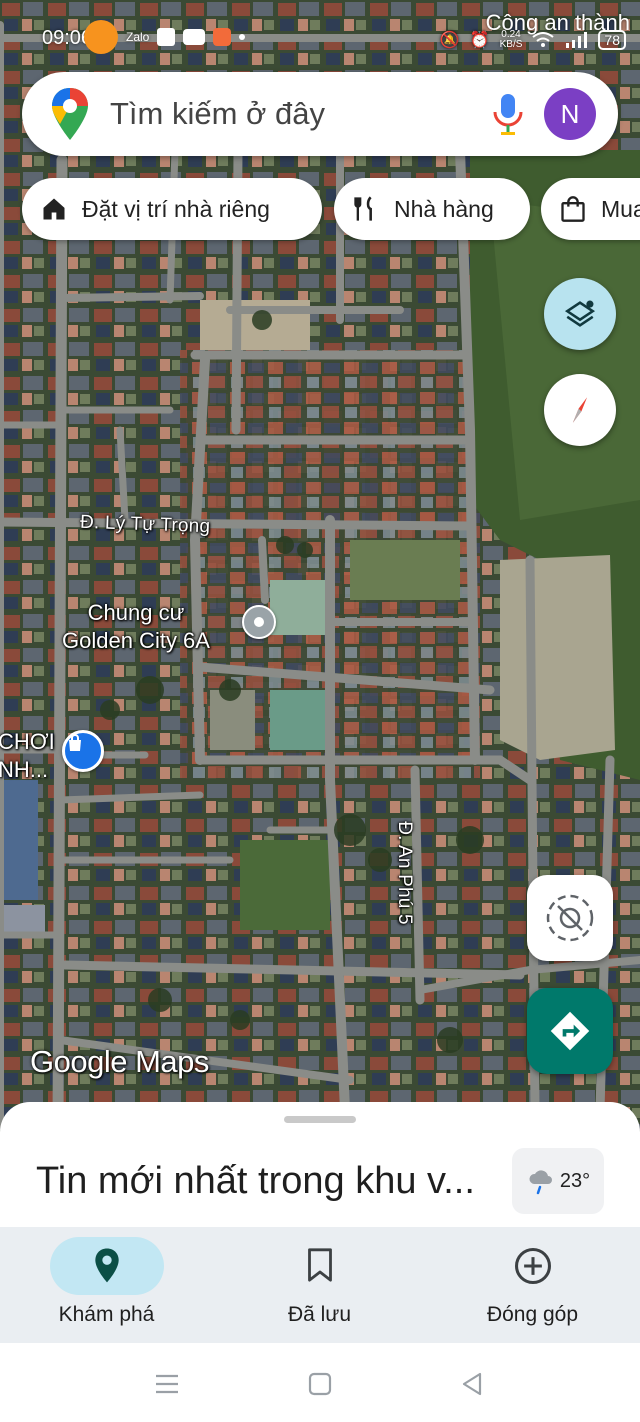  I want to click on street-label-ly-tu-trong: Đ. Lý Tự Trọng, so click(145, 525).